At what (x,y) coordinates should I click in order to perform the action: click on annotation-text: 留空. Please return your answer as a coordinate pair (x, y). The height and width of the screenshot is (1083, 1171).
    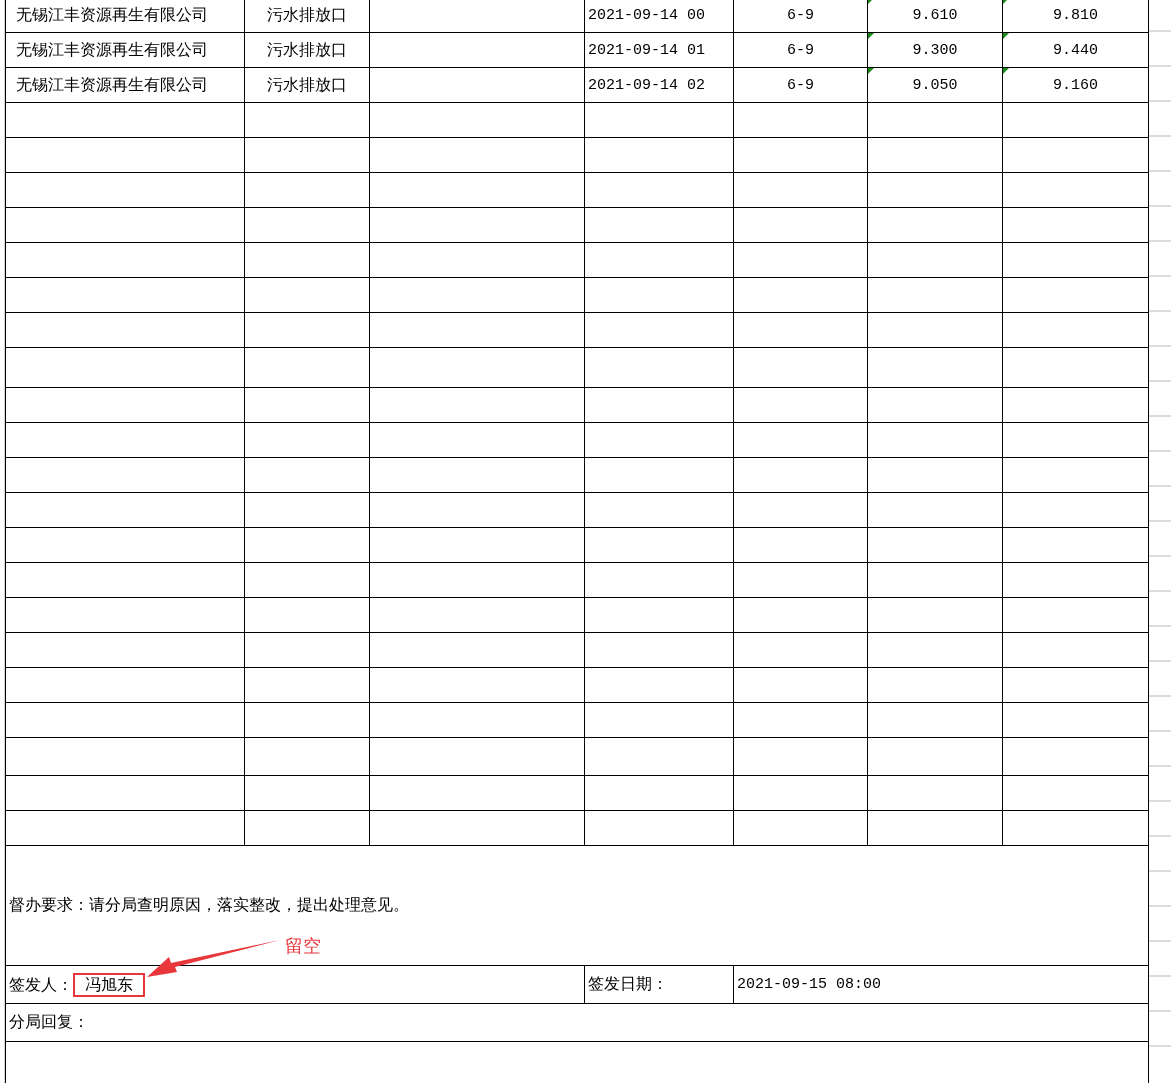
    Looking at the image, I should click on (303, 946).